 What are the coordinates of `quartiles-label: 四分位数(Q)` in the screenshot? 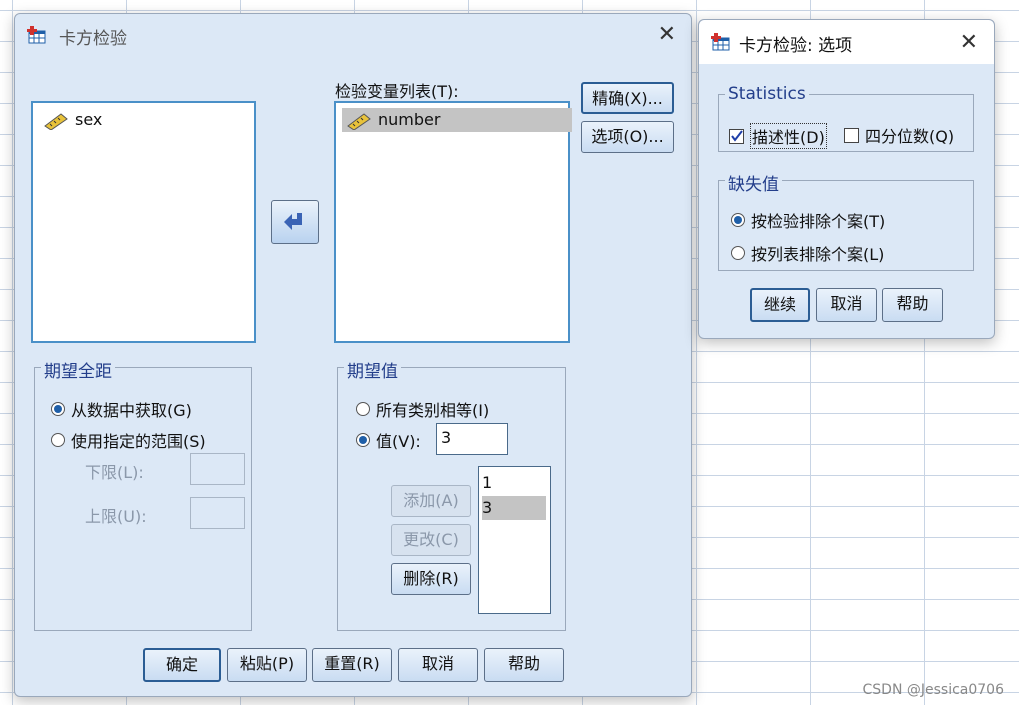 It's located at (910, 136).